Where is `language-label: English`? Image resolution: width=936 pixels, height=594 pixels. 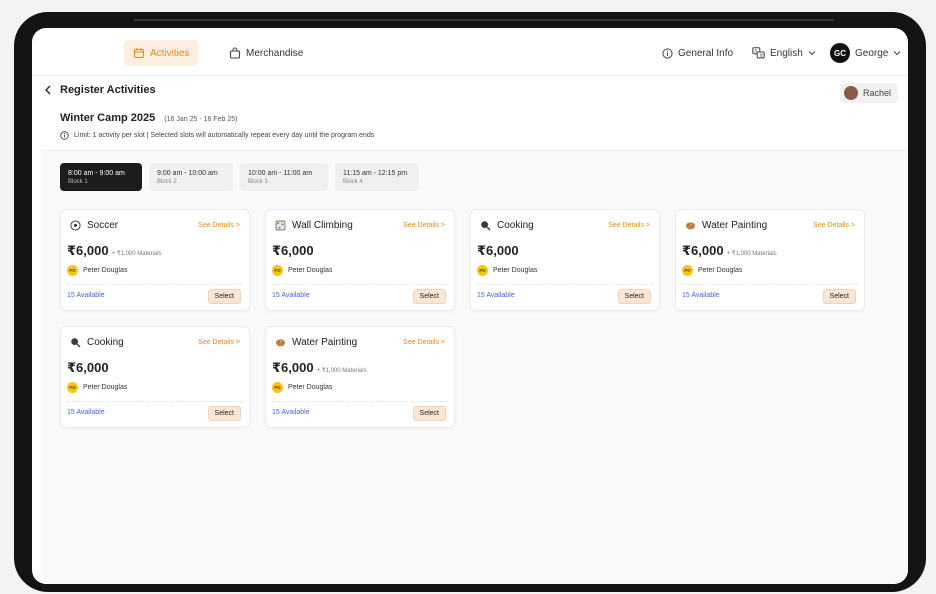 language-label: English is located at coordinates (786, 53).